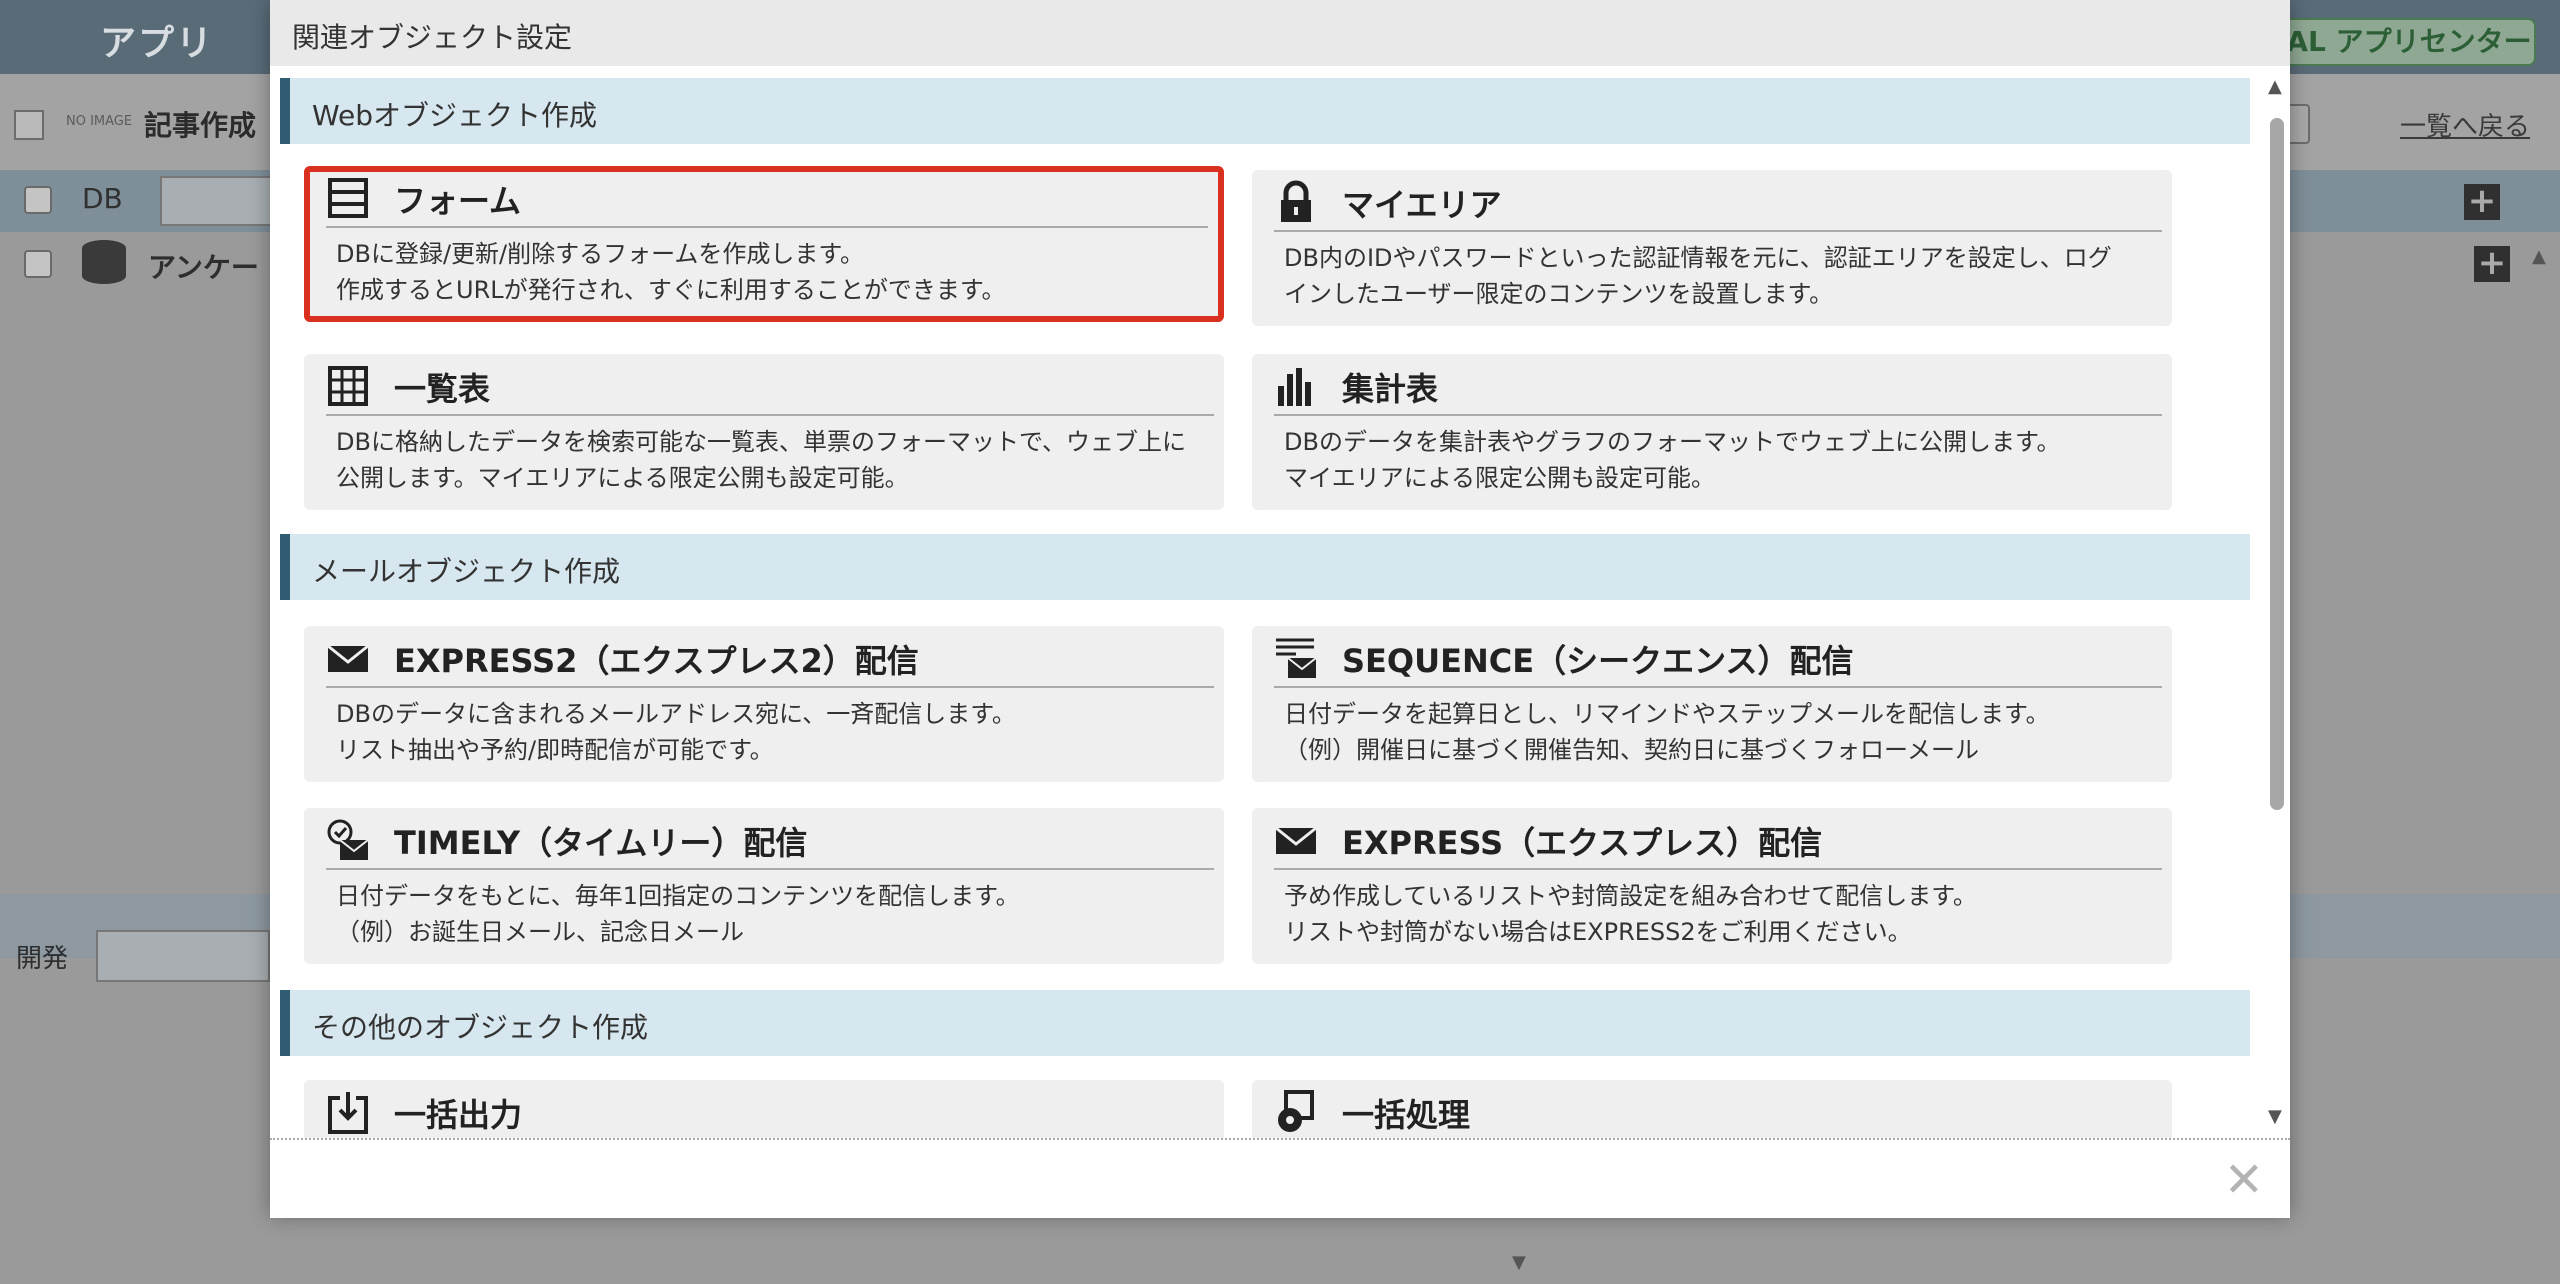 This screenshot has height=1284, width=2560. I want to click on card-description-line: 公開します。マイエリアによる限定公開も設定可能。, so click(622, 478).